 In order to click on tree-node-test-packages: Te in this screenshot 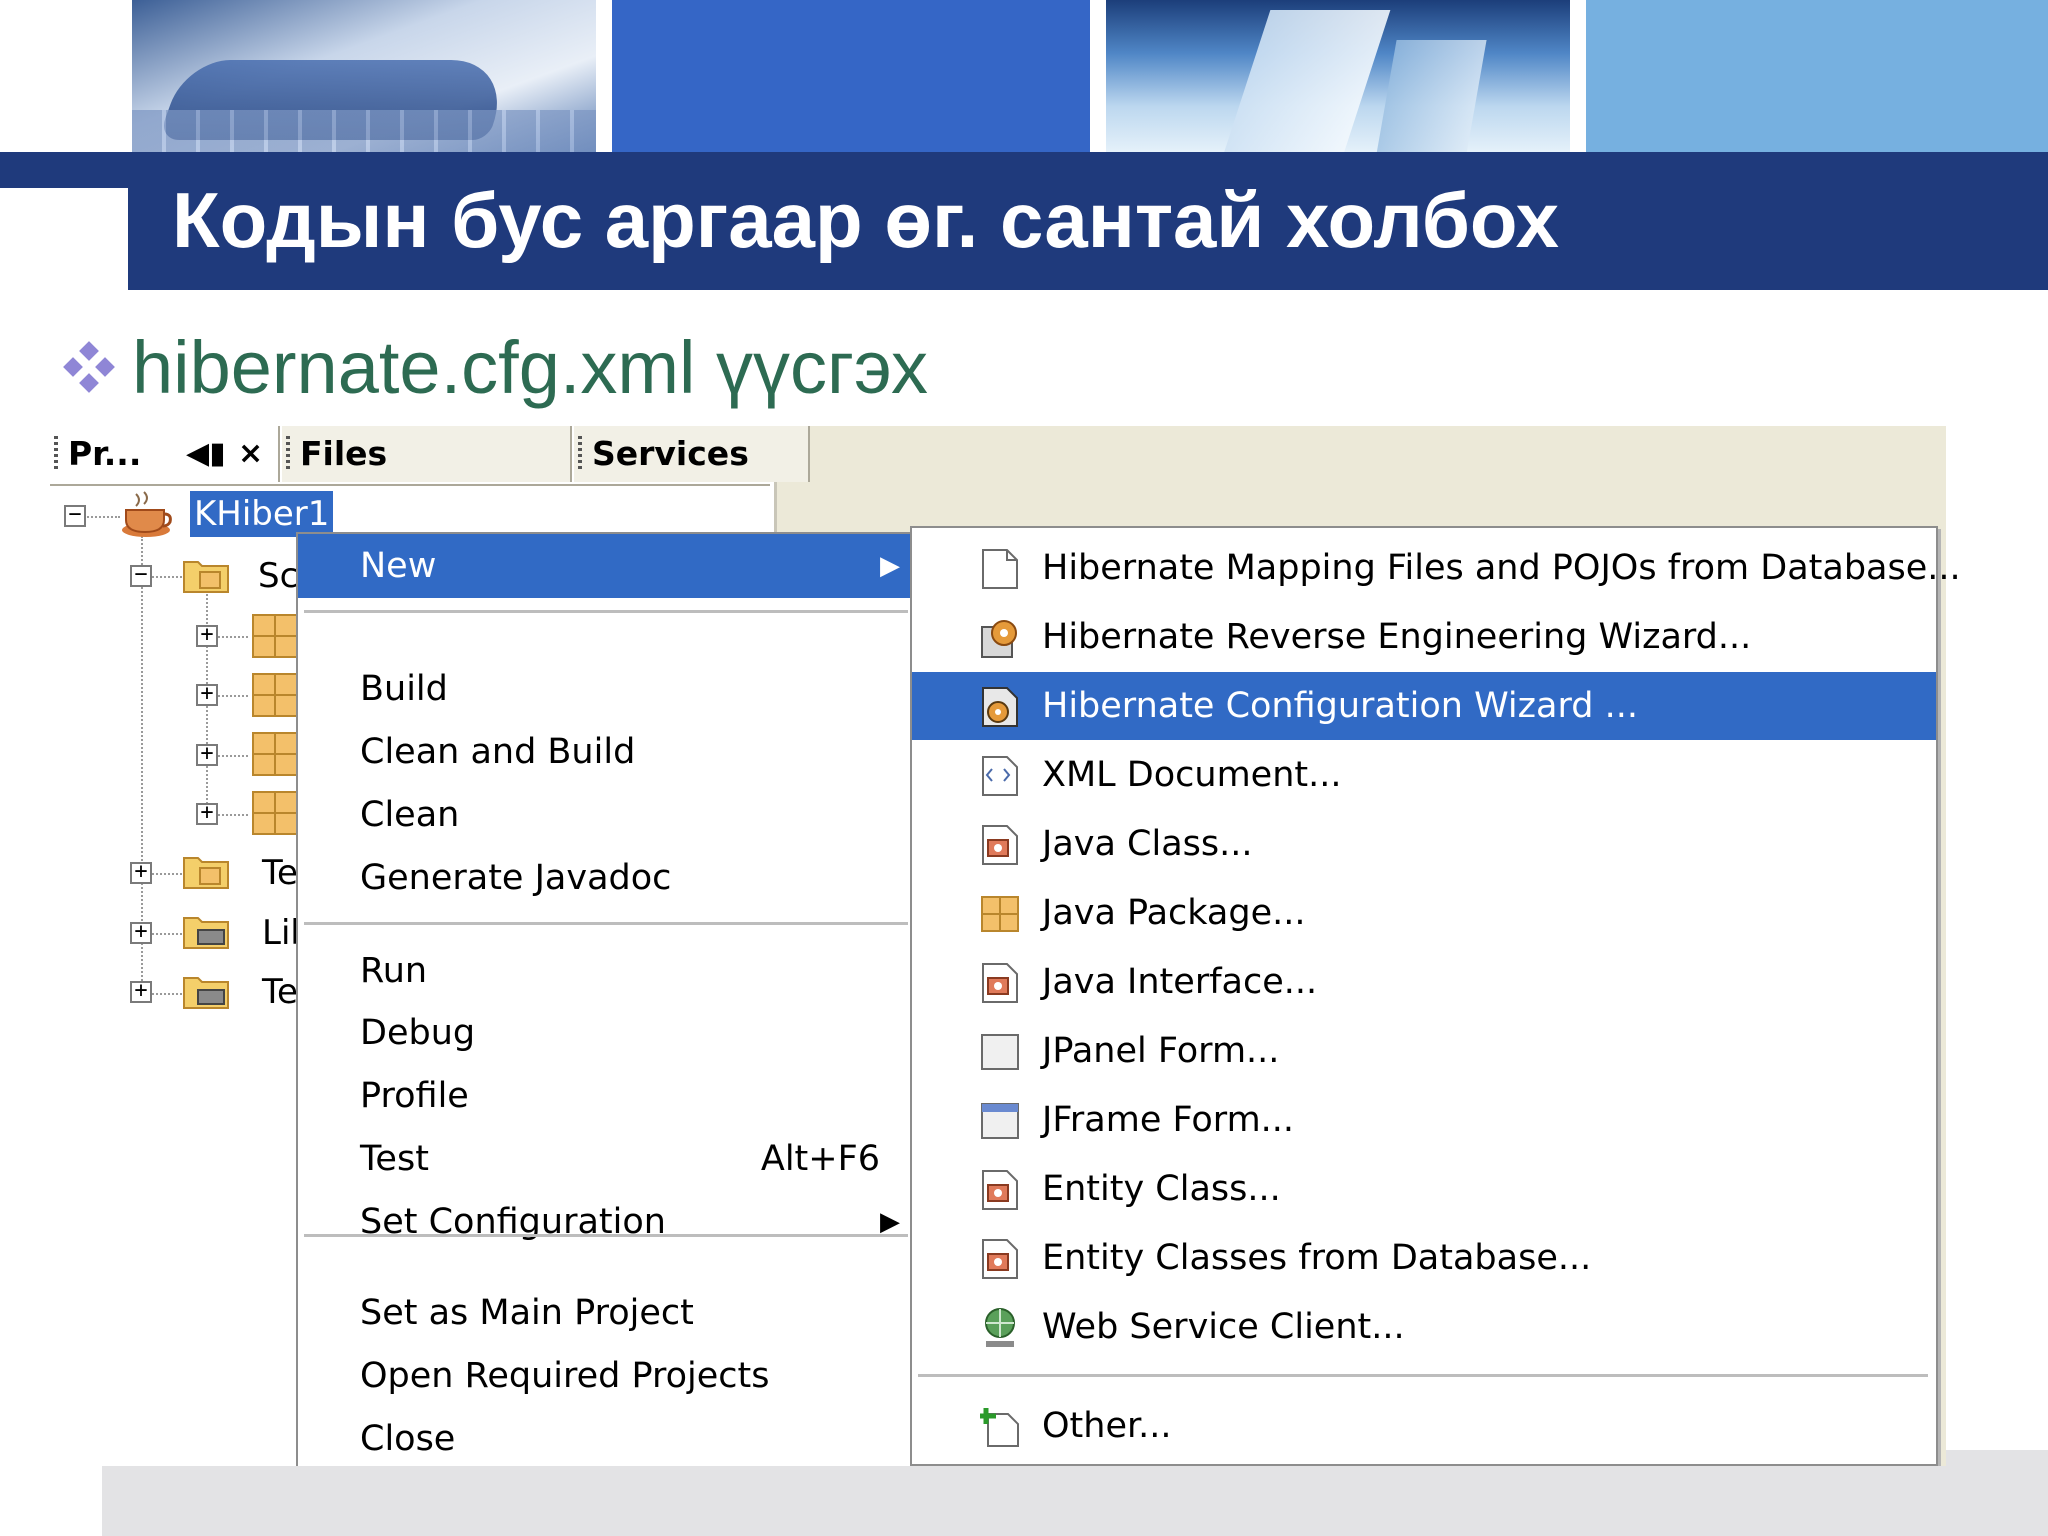, I will do `click(280, 873)`.